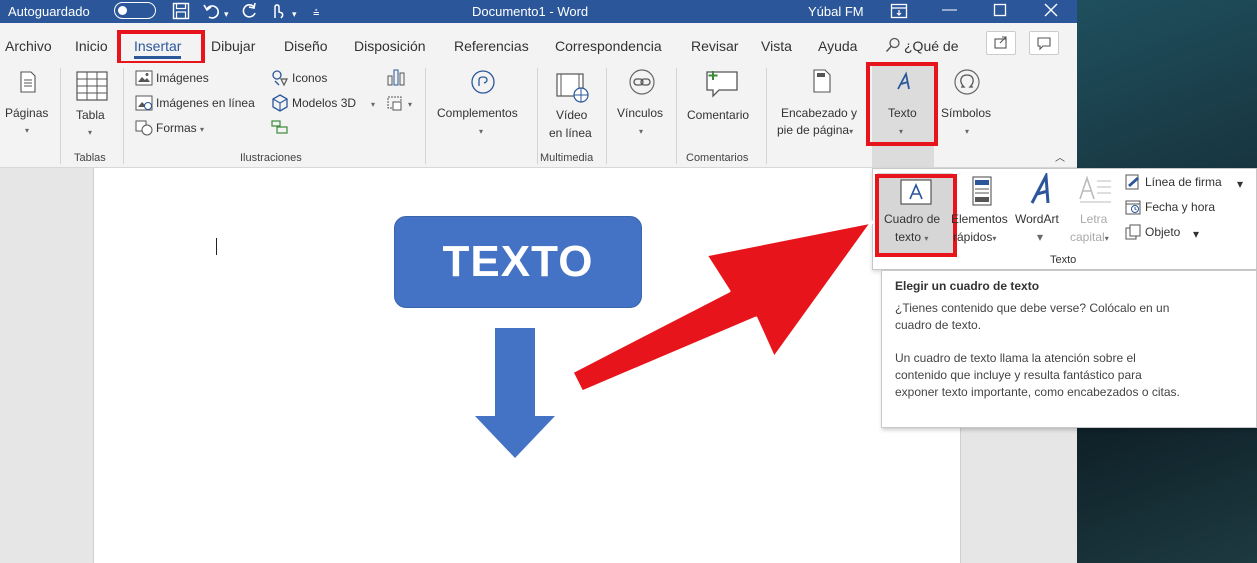  Describe the element at coordinates (28, 46) in the screenshot. I see `tab-archivo: Archivo` at that location.